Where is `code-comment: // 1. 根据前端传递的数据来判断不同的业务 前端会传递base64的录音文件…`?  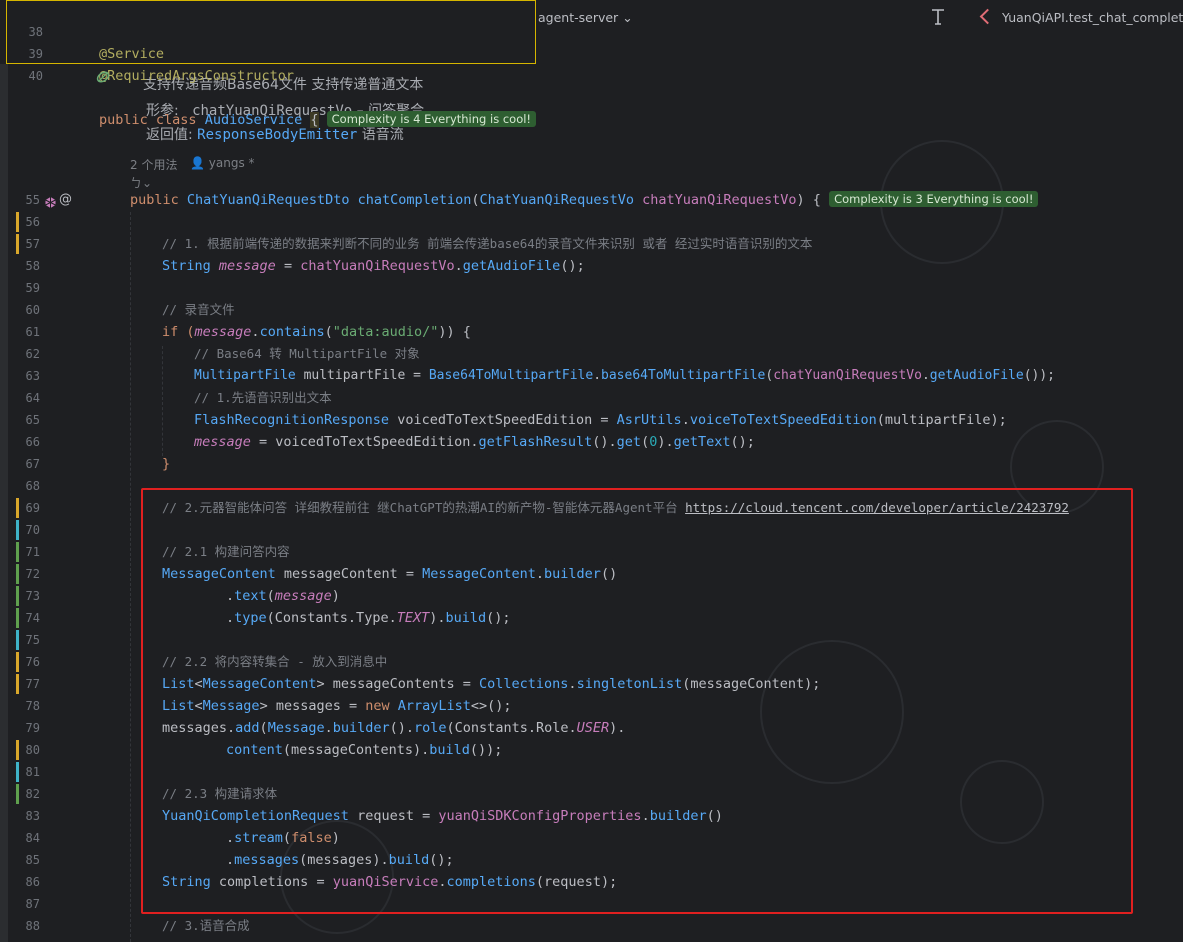 code-comment: // 1. 根据前端传递的数据来判断不同的业务 前端会传递base64的录音文件… is located at coordinates (487, 243).